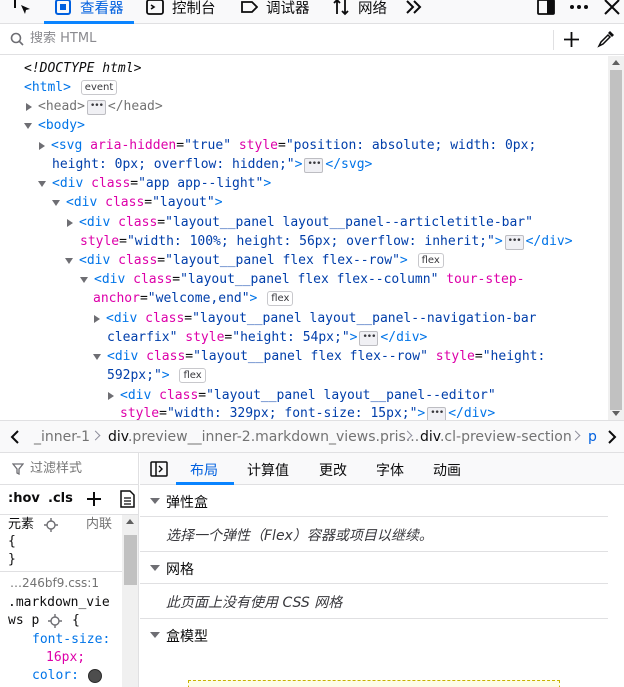 The image size is (624, 687). Describe the element at coordinates (60, 498) in the screenshot. I see `class-toggle-button: .cls` at that location.